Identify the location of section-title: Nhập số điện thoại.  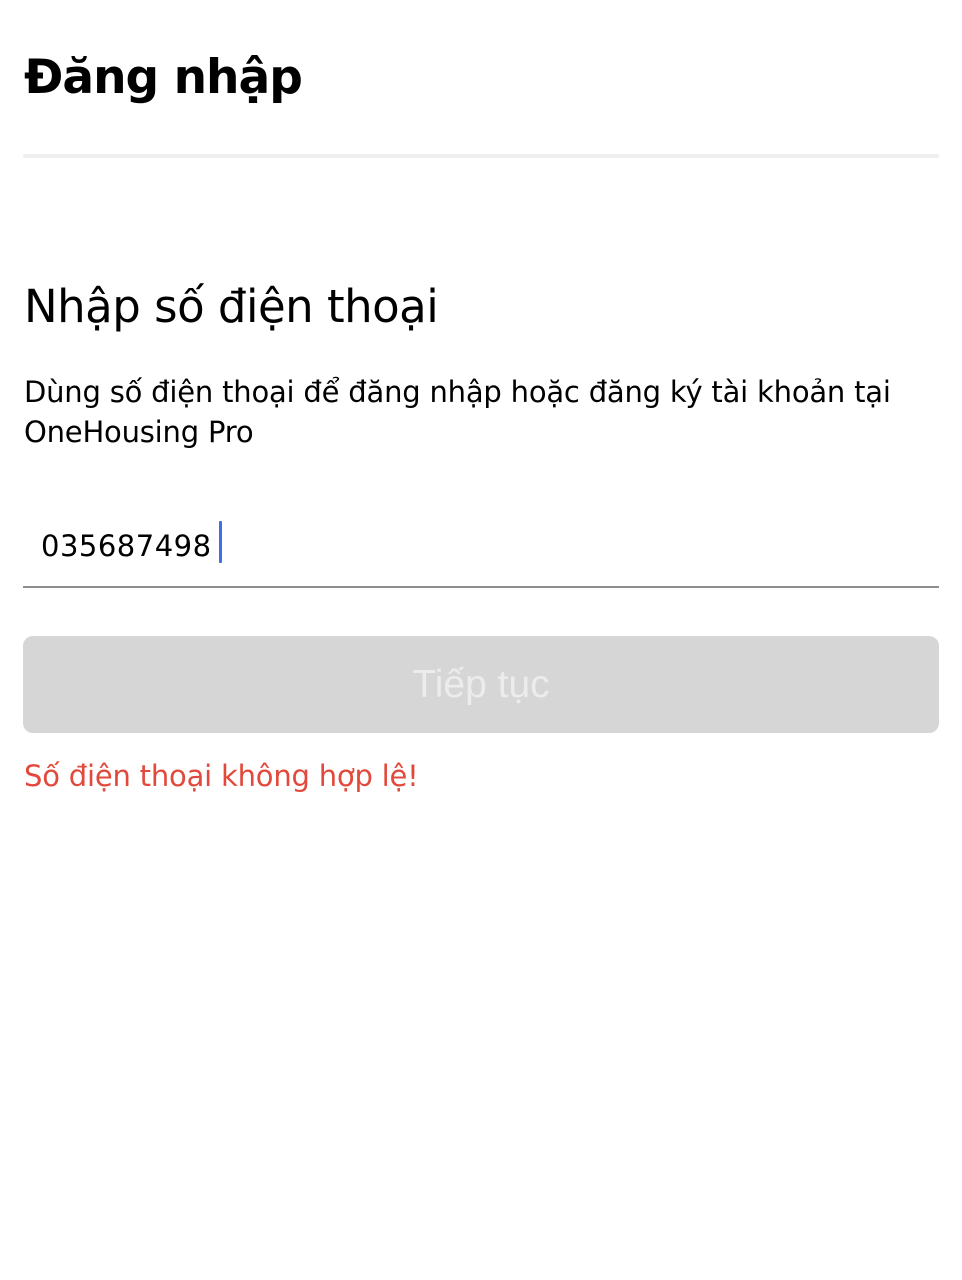
(231, 306).